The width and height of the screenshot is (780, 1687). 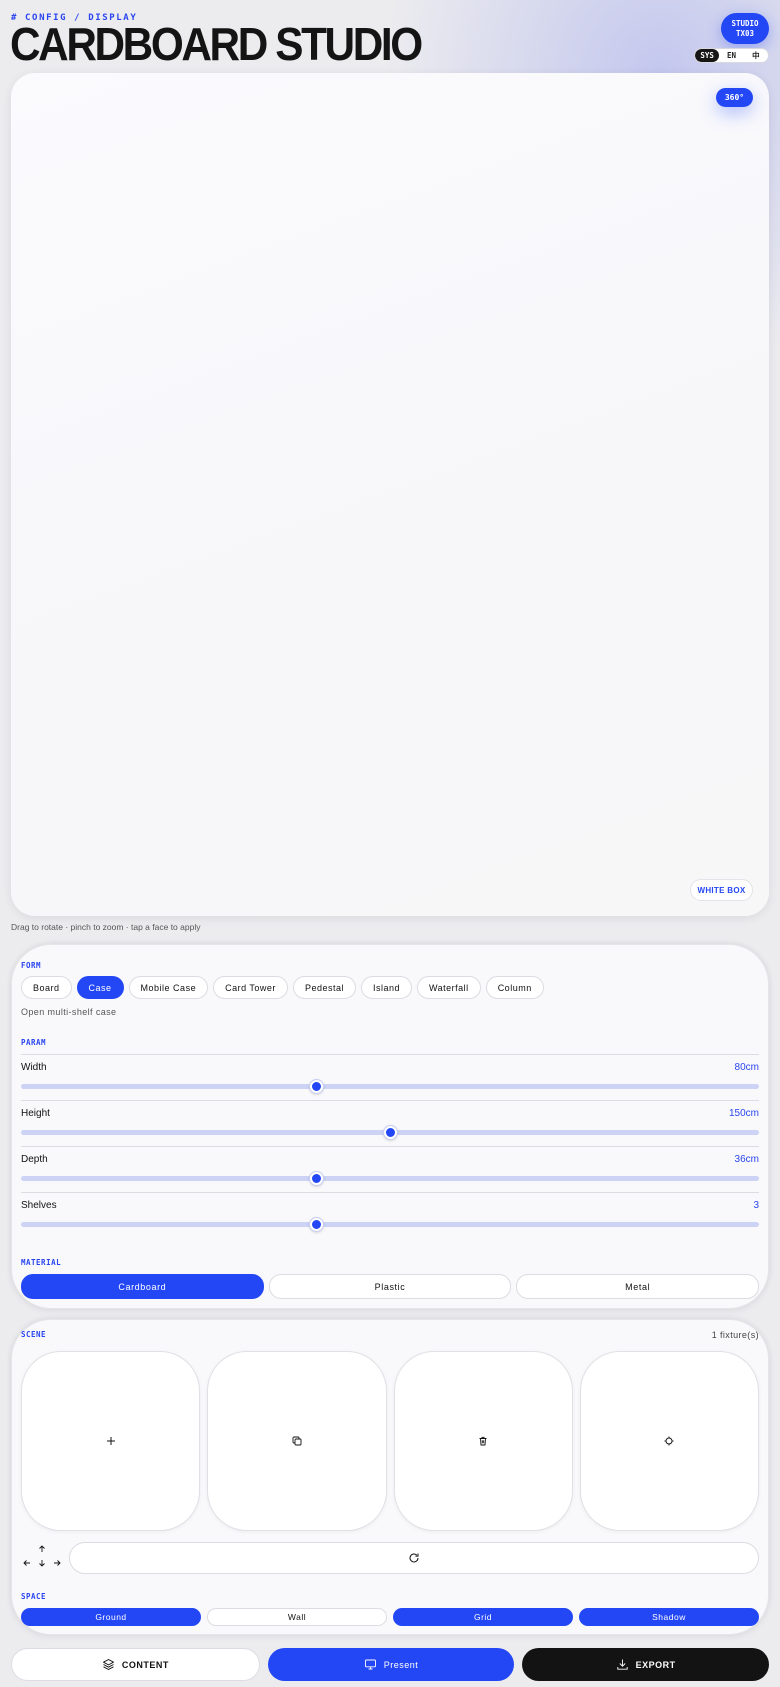 I want to click on material-options: Cardboard Plastic Metal, so click(x=390, y=1286).